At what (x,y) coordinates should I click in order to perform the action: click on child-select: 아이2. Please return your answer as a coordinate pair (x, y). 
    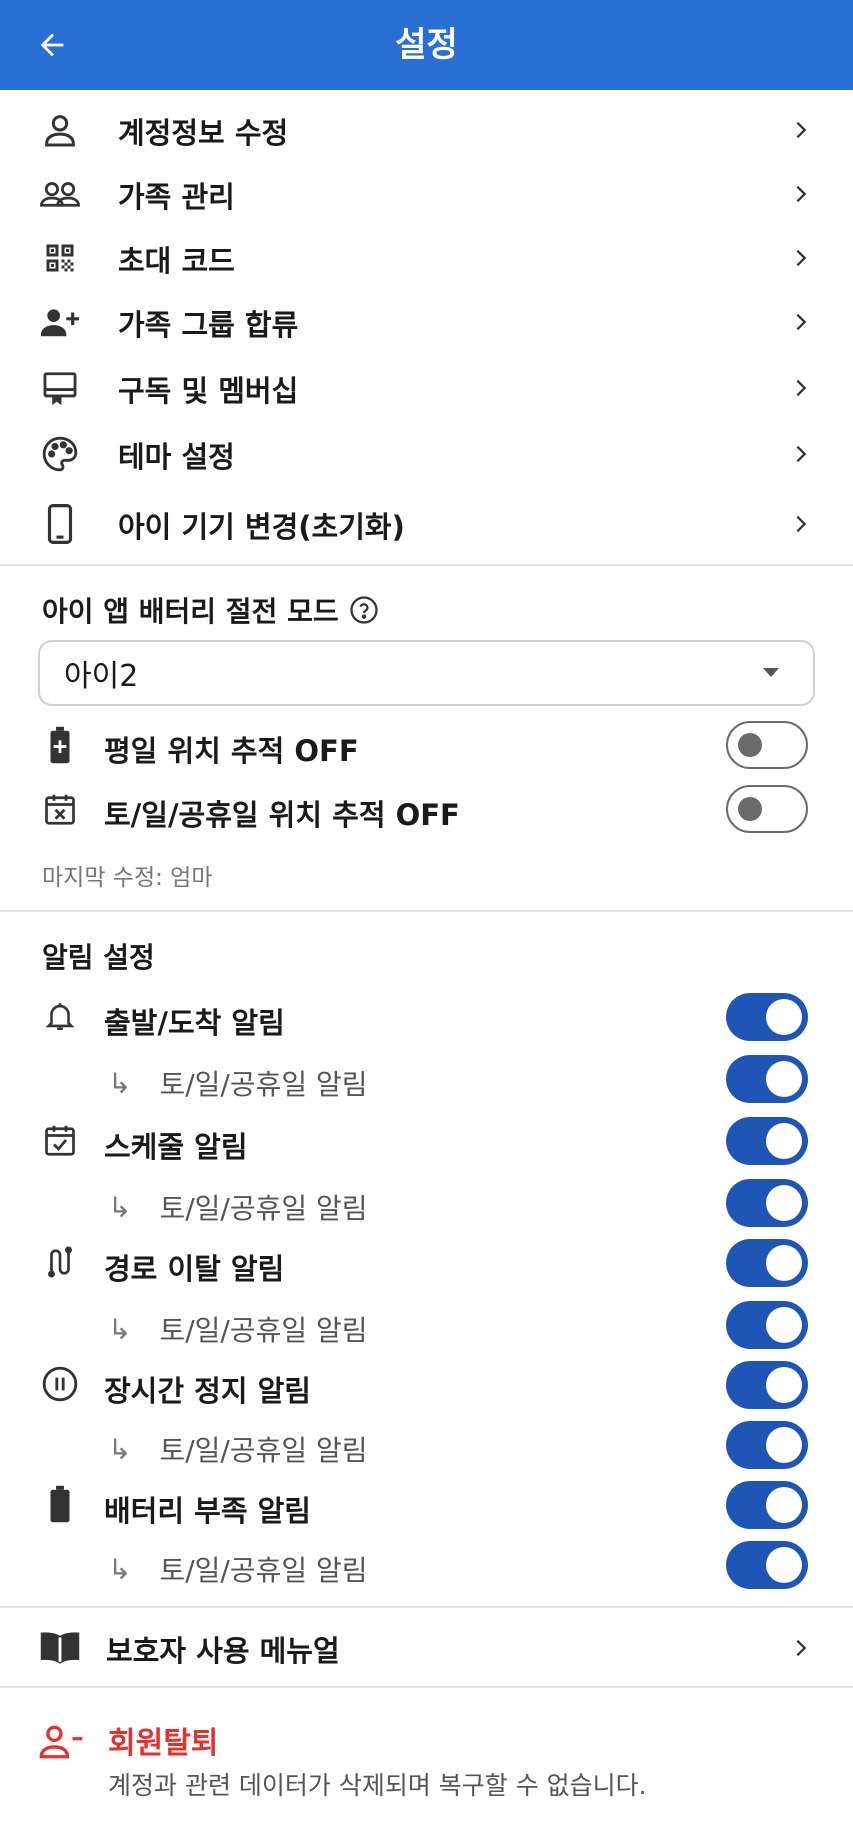
    Looking at the image, I should click on (426, 673).